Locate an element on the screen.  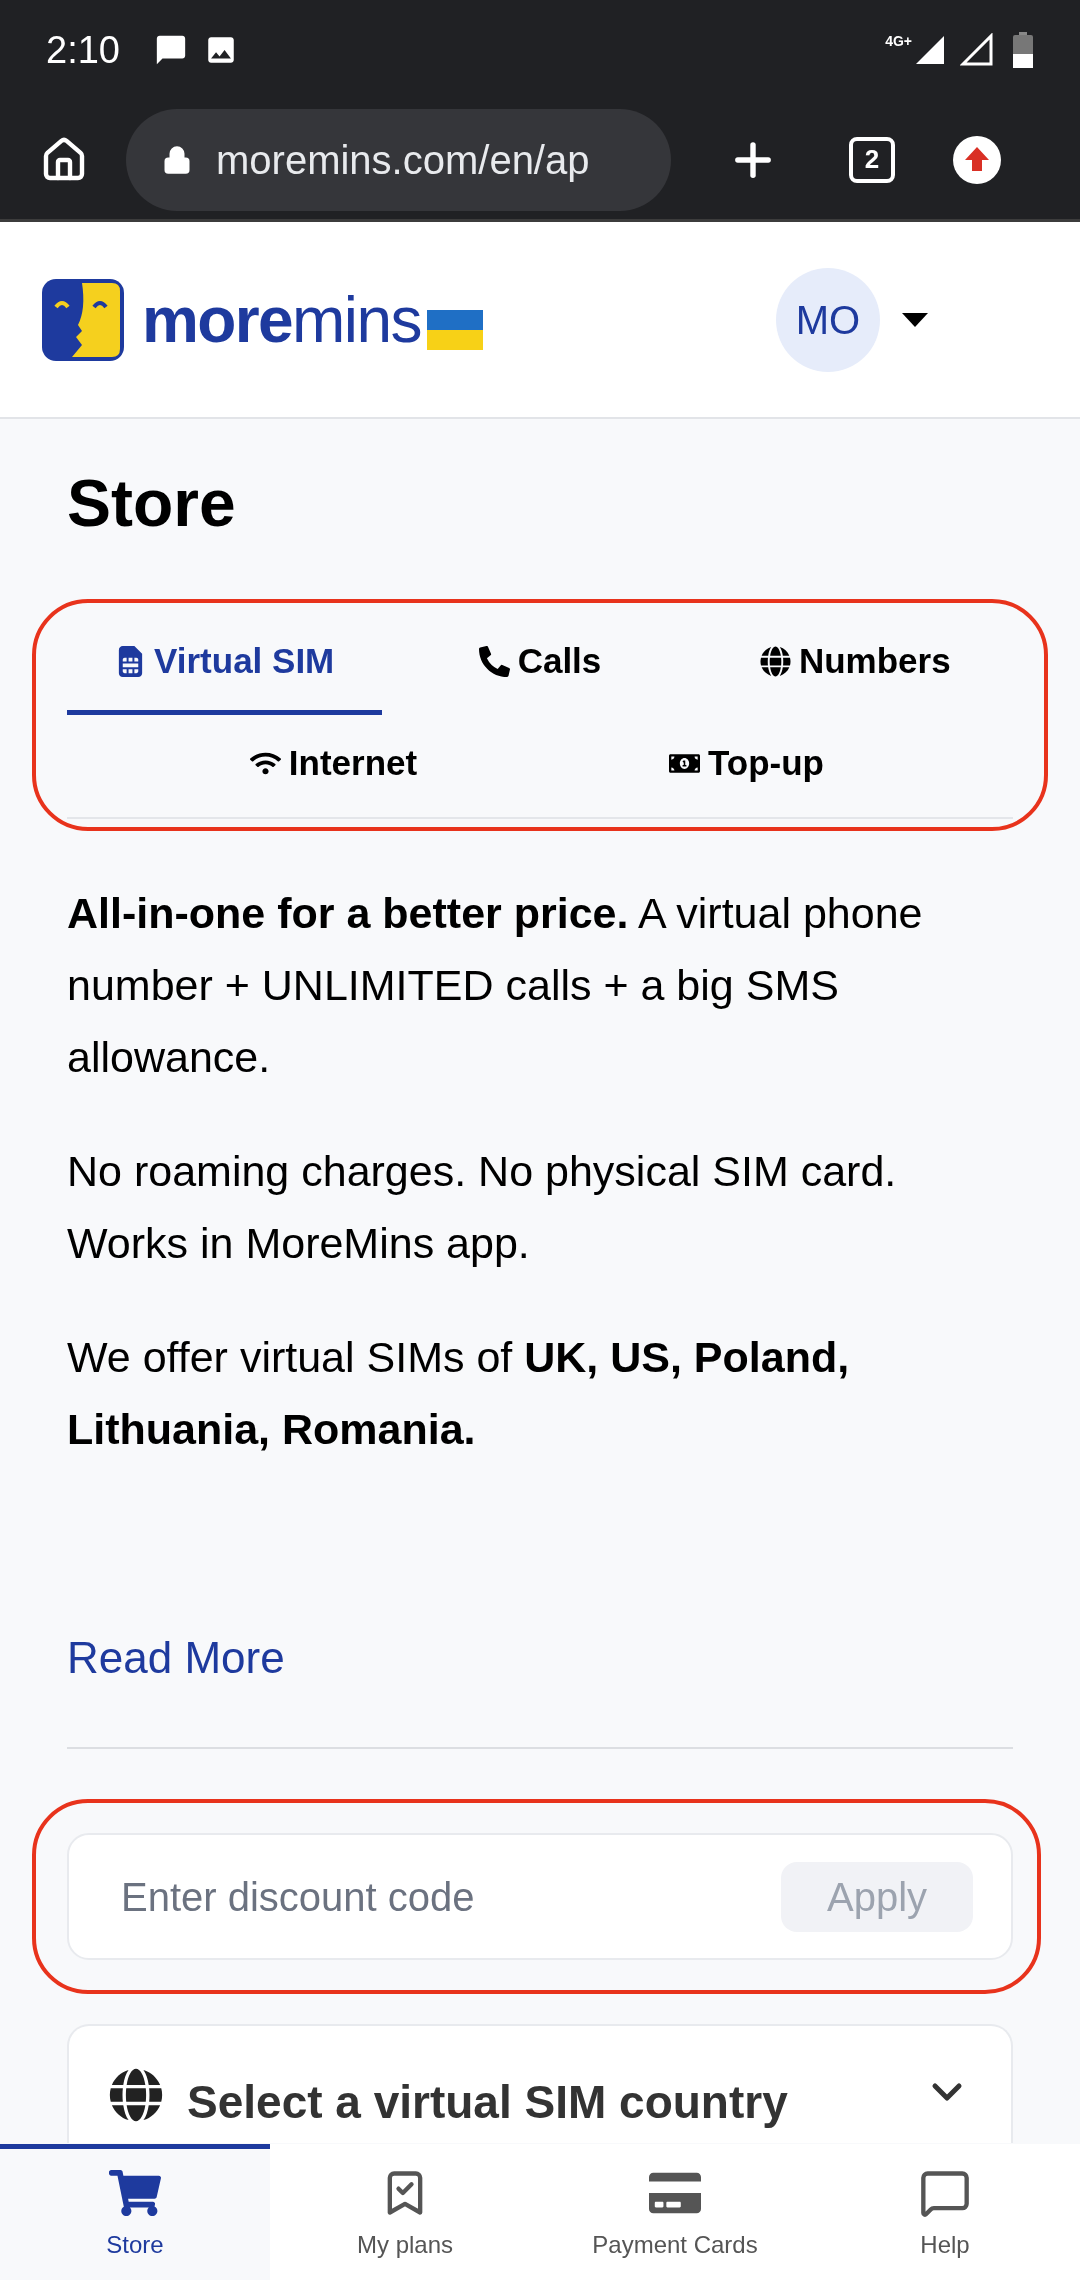
ukraine-flag-icon is located at coordinates (454, 329).